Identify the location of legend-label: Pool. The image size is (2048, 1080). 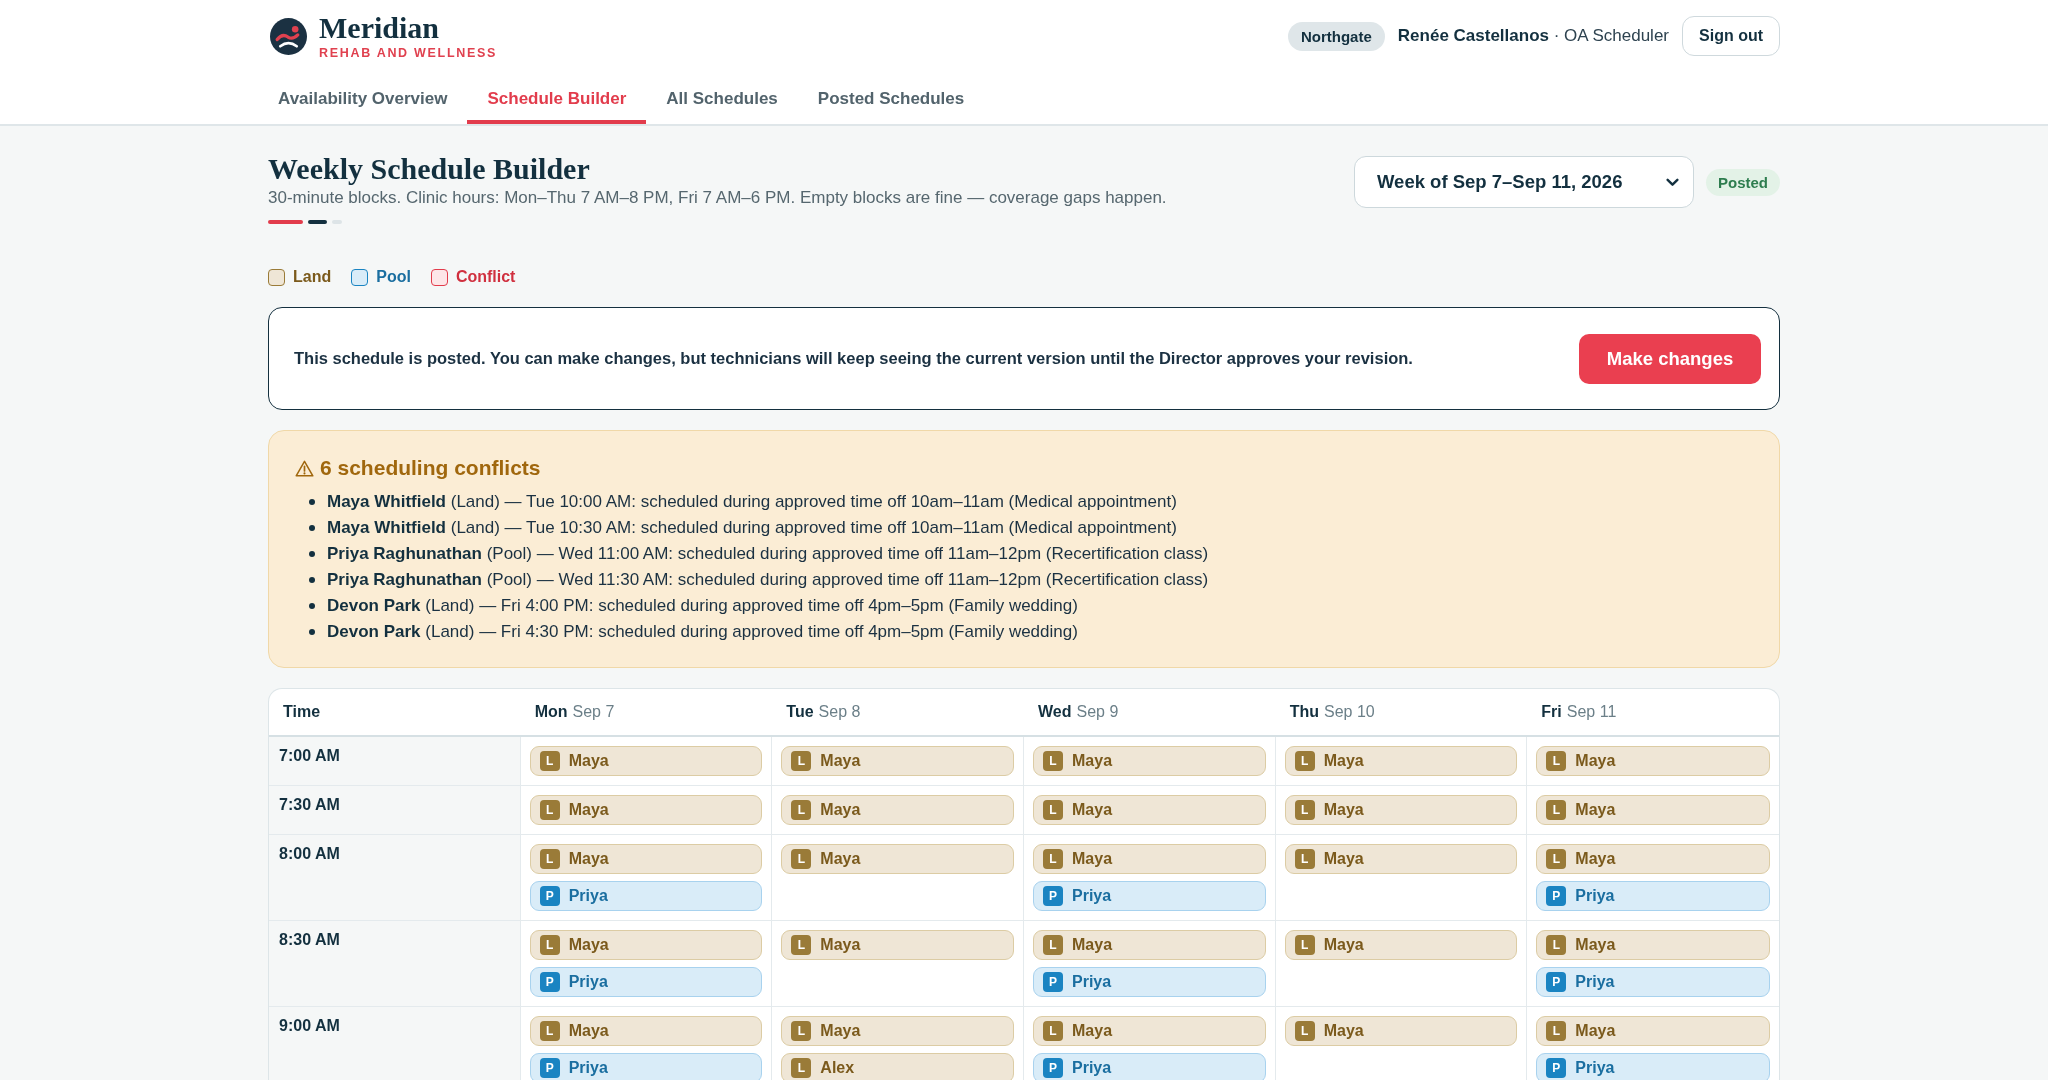
(393, 277).